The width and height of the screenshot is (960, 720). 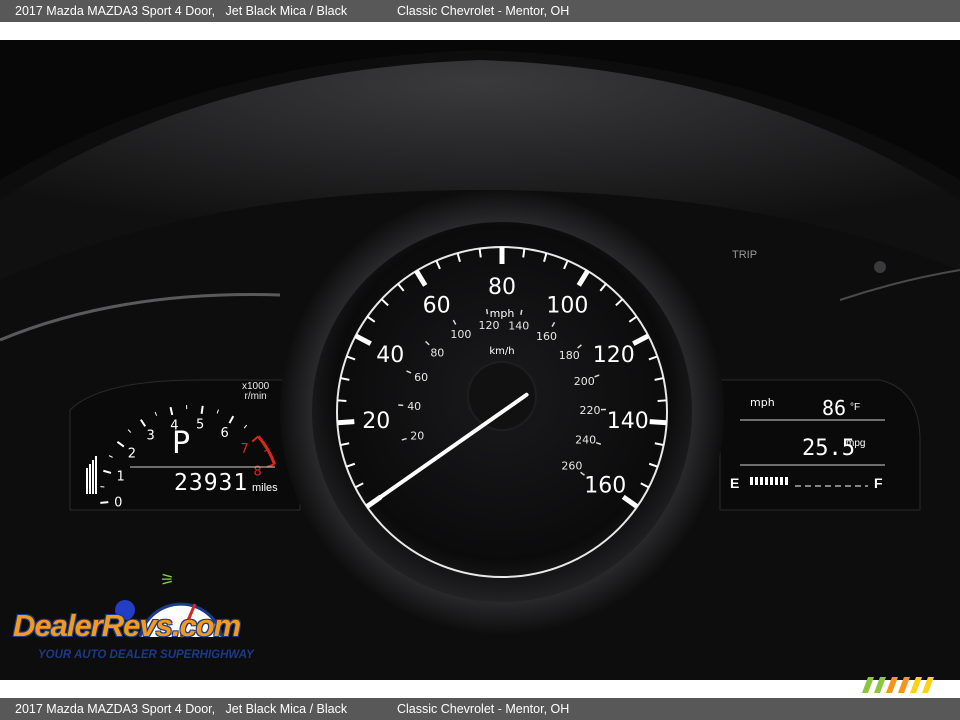 What do you see at coordinates (127, 625) in the screenshot?
I see `logo-brand-text: DealerRevs.com` at bounding box center [127, 625].